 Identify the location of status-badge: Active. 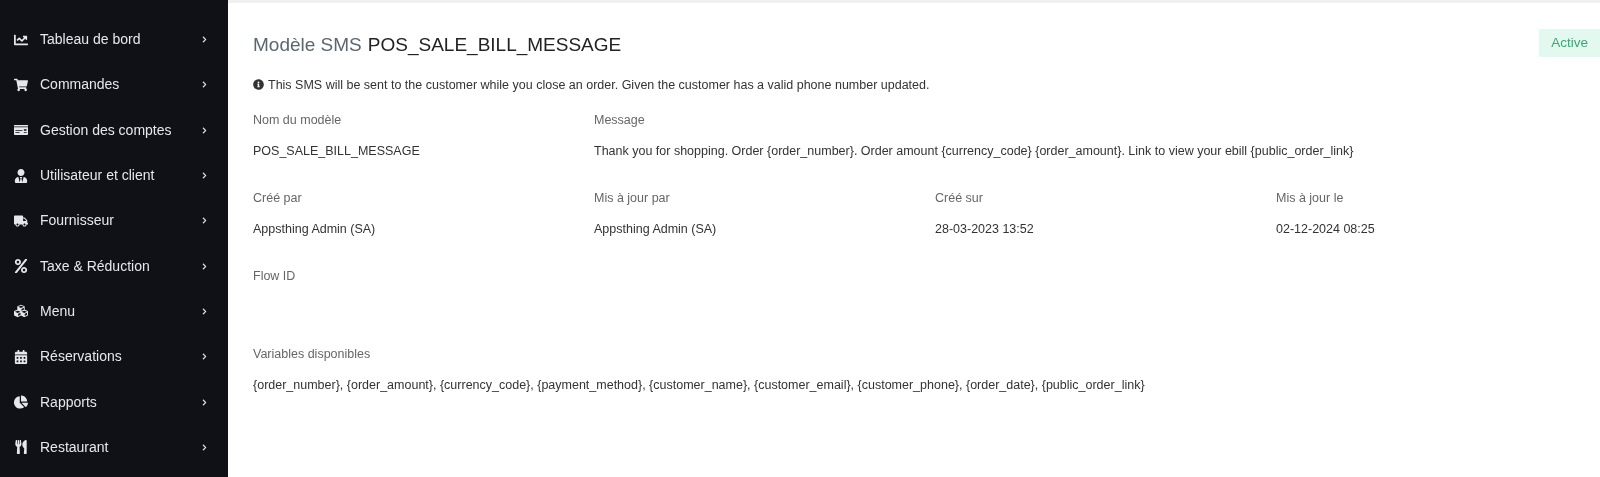
(1569, 43).